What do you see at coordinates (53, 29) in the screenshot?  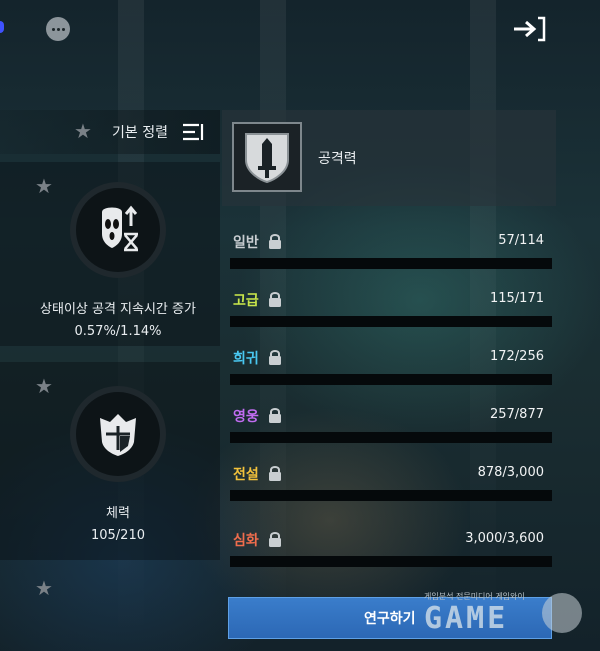 I see `more-dots-icon` at bounding box center [53, 29].